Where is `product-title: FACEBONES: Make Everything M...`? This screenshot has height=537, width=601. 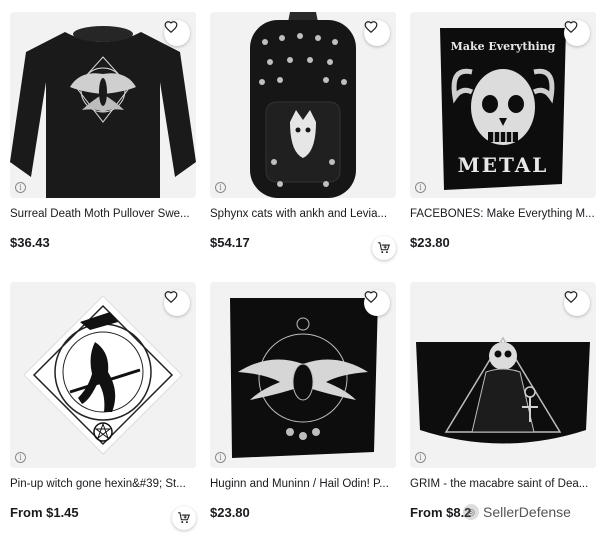 product-title: FACEBONES: Make Everything M... is located at coordinates (503, 214).